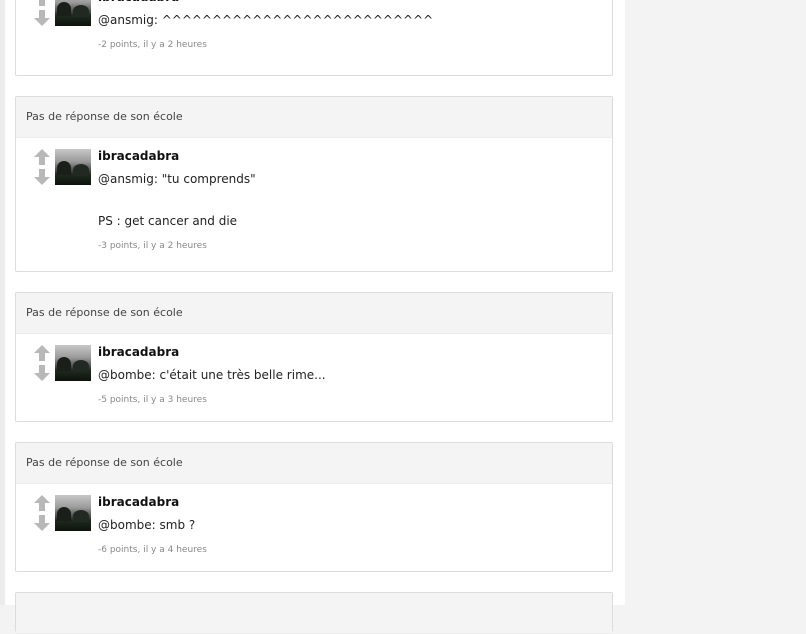 This screenshot has height=634, width=806. What do you see at coordinates (152, 45) in the screenshot?
I see `comment-meta: -2 points, il y a 2 heures` at bounding box center [152, 45].